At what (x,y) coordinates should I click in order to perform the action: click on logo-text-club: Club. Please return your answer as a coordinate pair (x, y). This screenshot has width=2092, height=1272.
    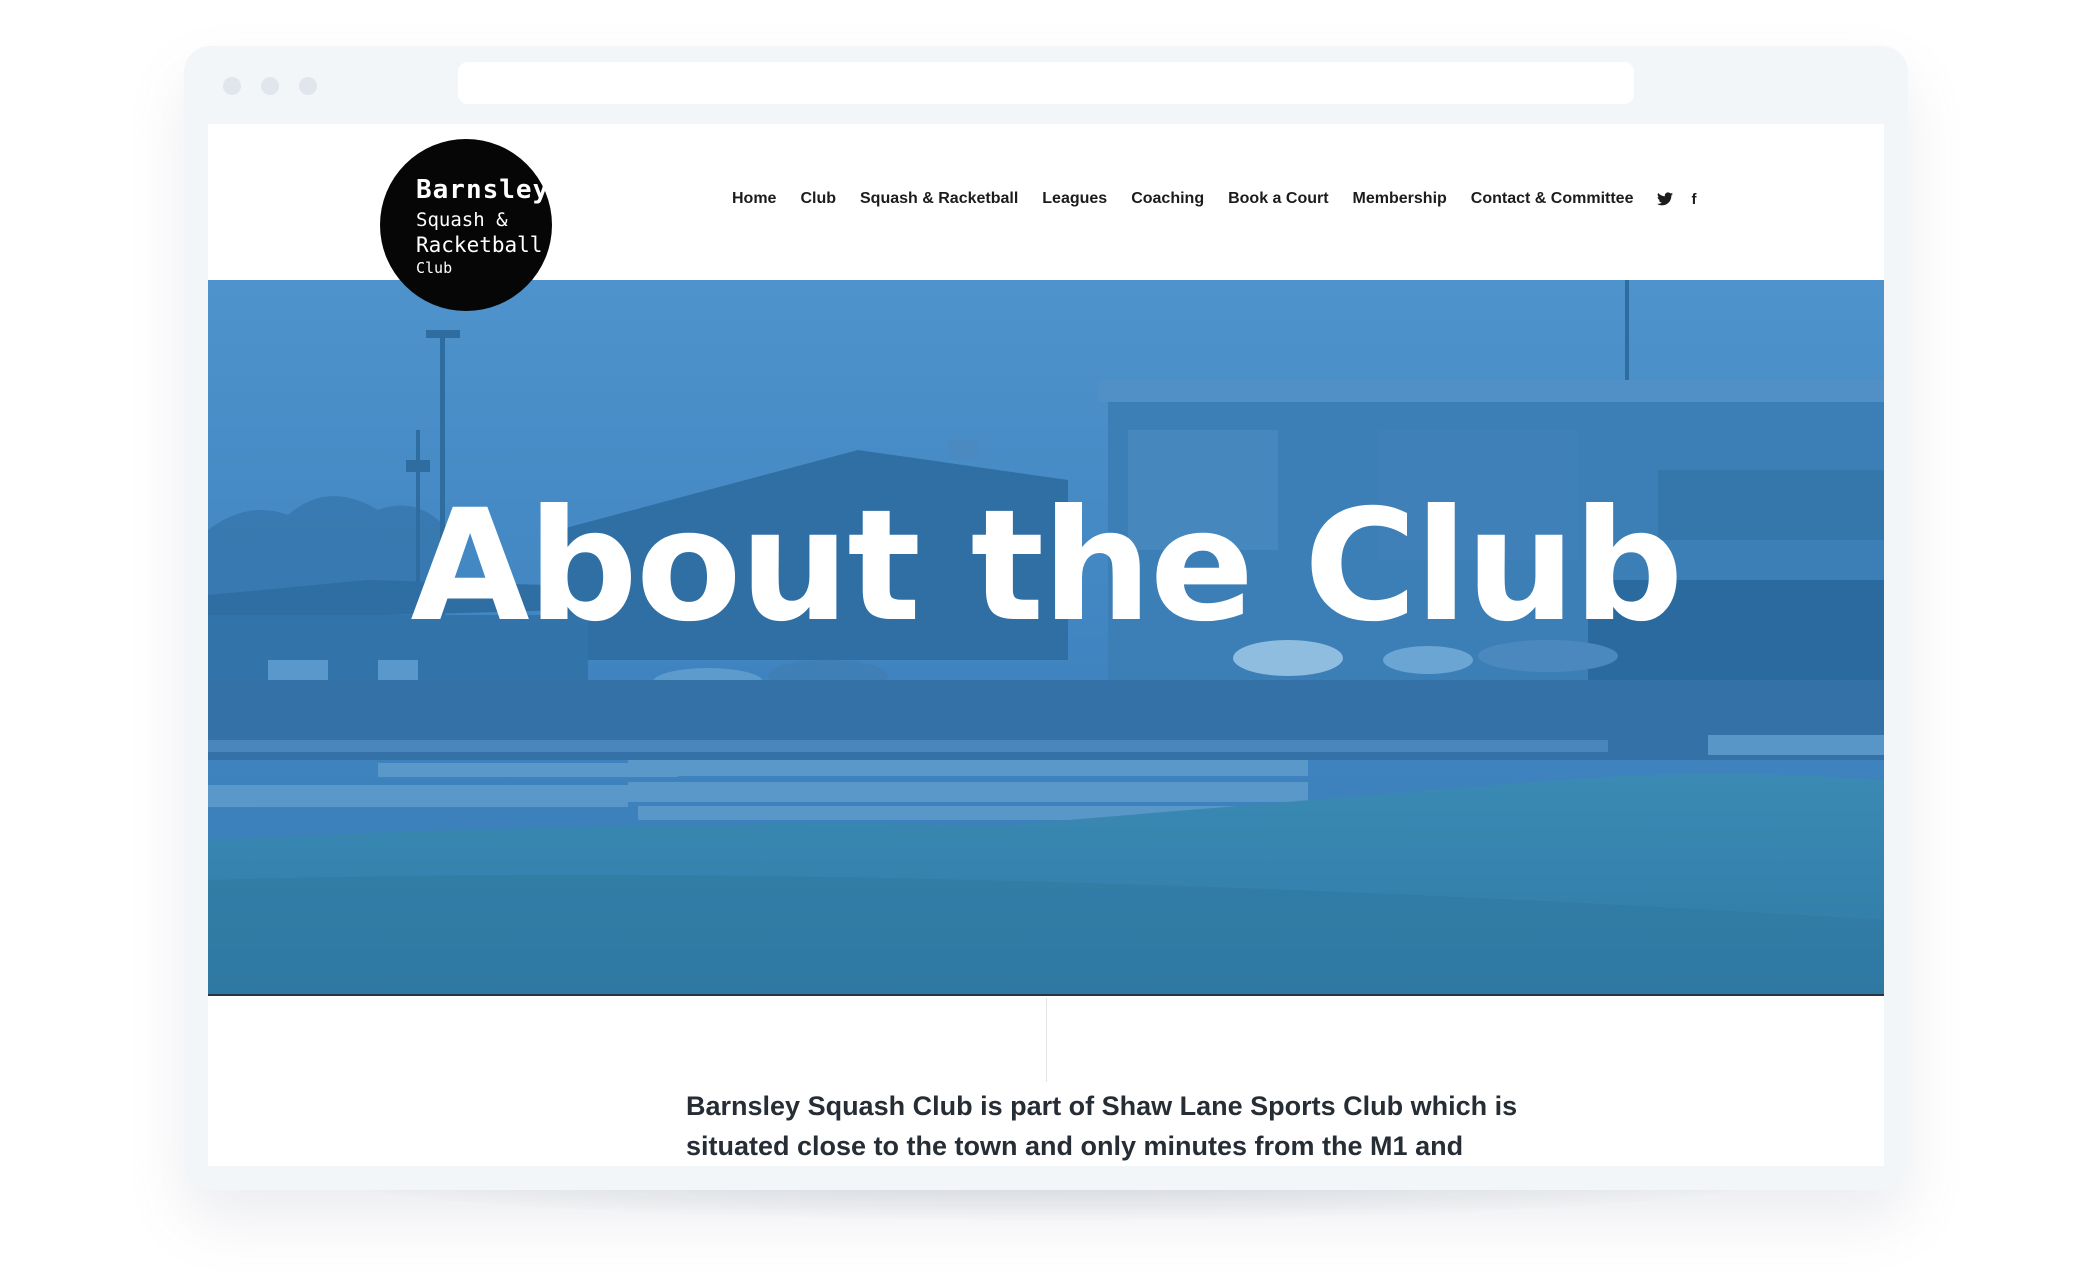
    Looking at the image, I should click on (434, 268).